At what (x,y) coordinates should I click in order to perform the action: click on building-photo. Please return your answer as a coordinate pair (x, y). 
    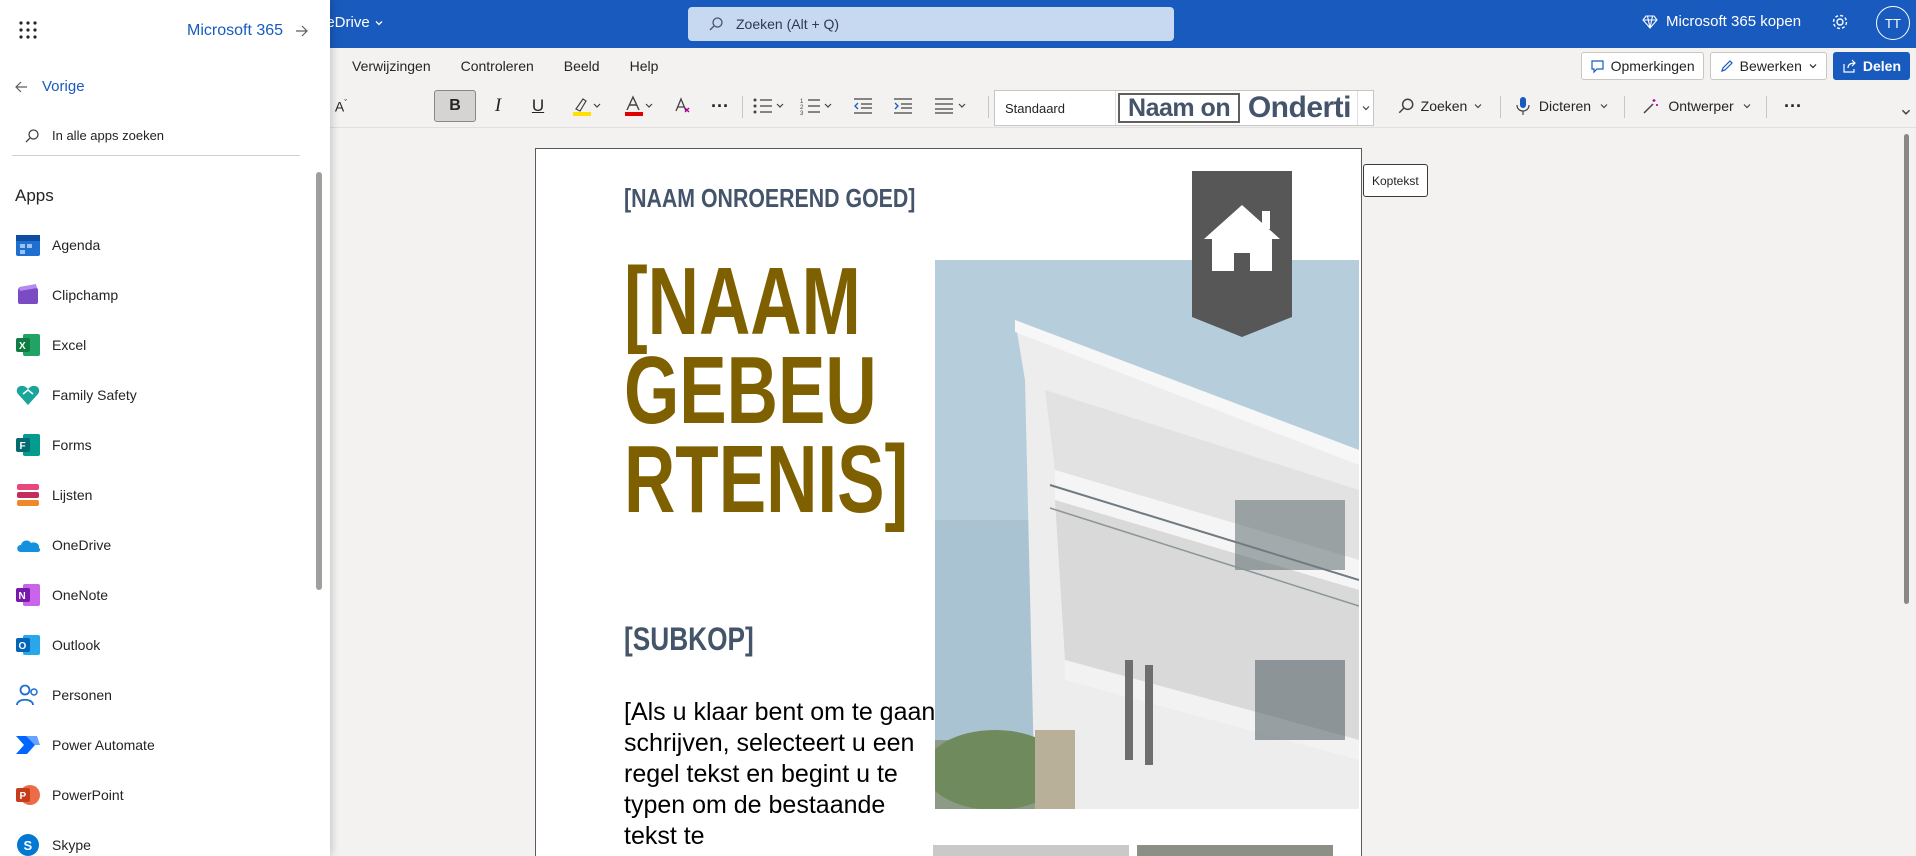
    Looking at the image, I should click on (1147, 534).